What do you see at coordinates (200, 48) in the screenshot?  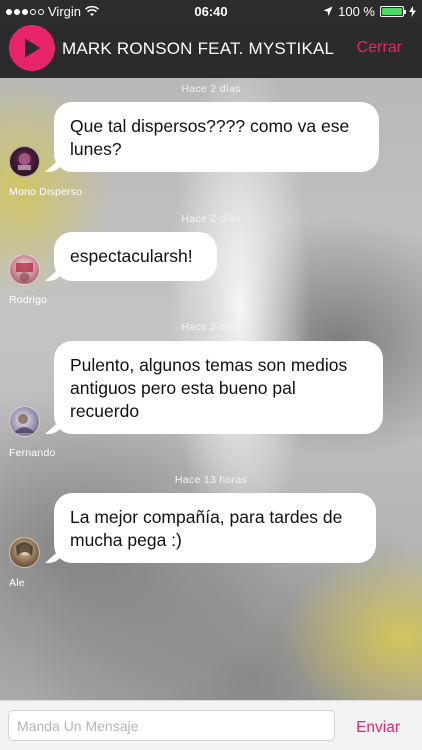 I see `track-title: MARK RONSON FEAT. MYSTIKAL - FEEL RIGHT` at bounding box center [200, 48].